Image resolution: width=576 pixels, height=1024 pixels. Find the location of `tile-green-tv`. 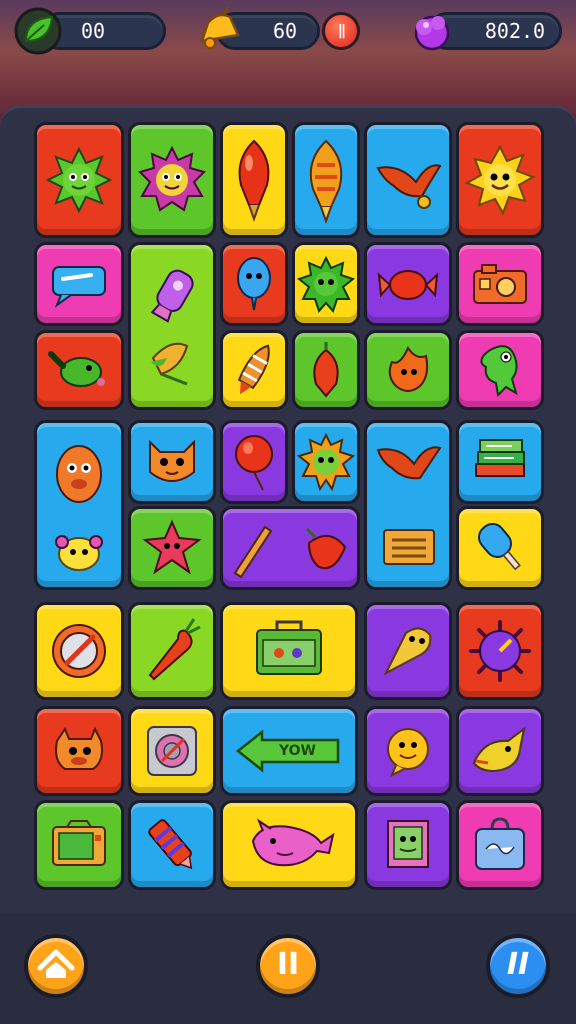

tile-green-tv is located at coordinates (79, 845).